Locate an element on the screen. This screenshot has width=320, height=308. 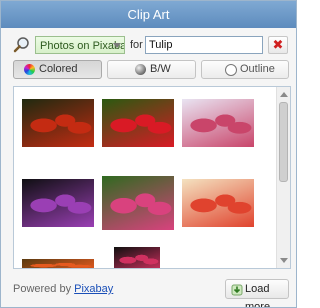
download-arrow-icon is located at coordinates (237, 293).